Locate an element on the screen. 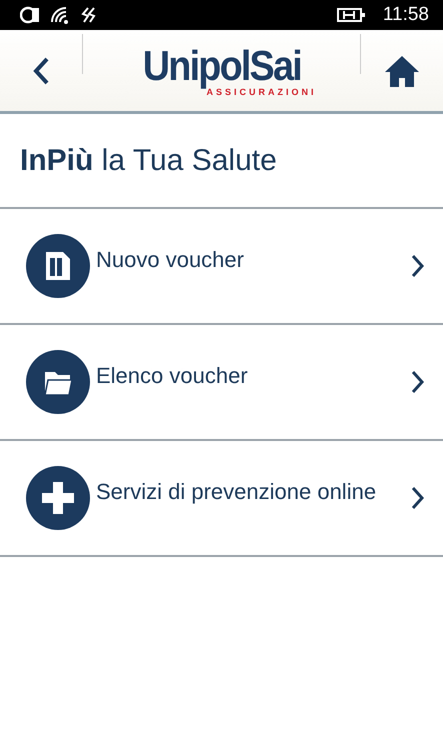 This screenshot has height=738, width=443. folder-icon is located at coordinates (58, 382).